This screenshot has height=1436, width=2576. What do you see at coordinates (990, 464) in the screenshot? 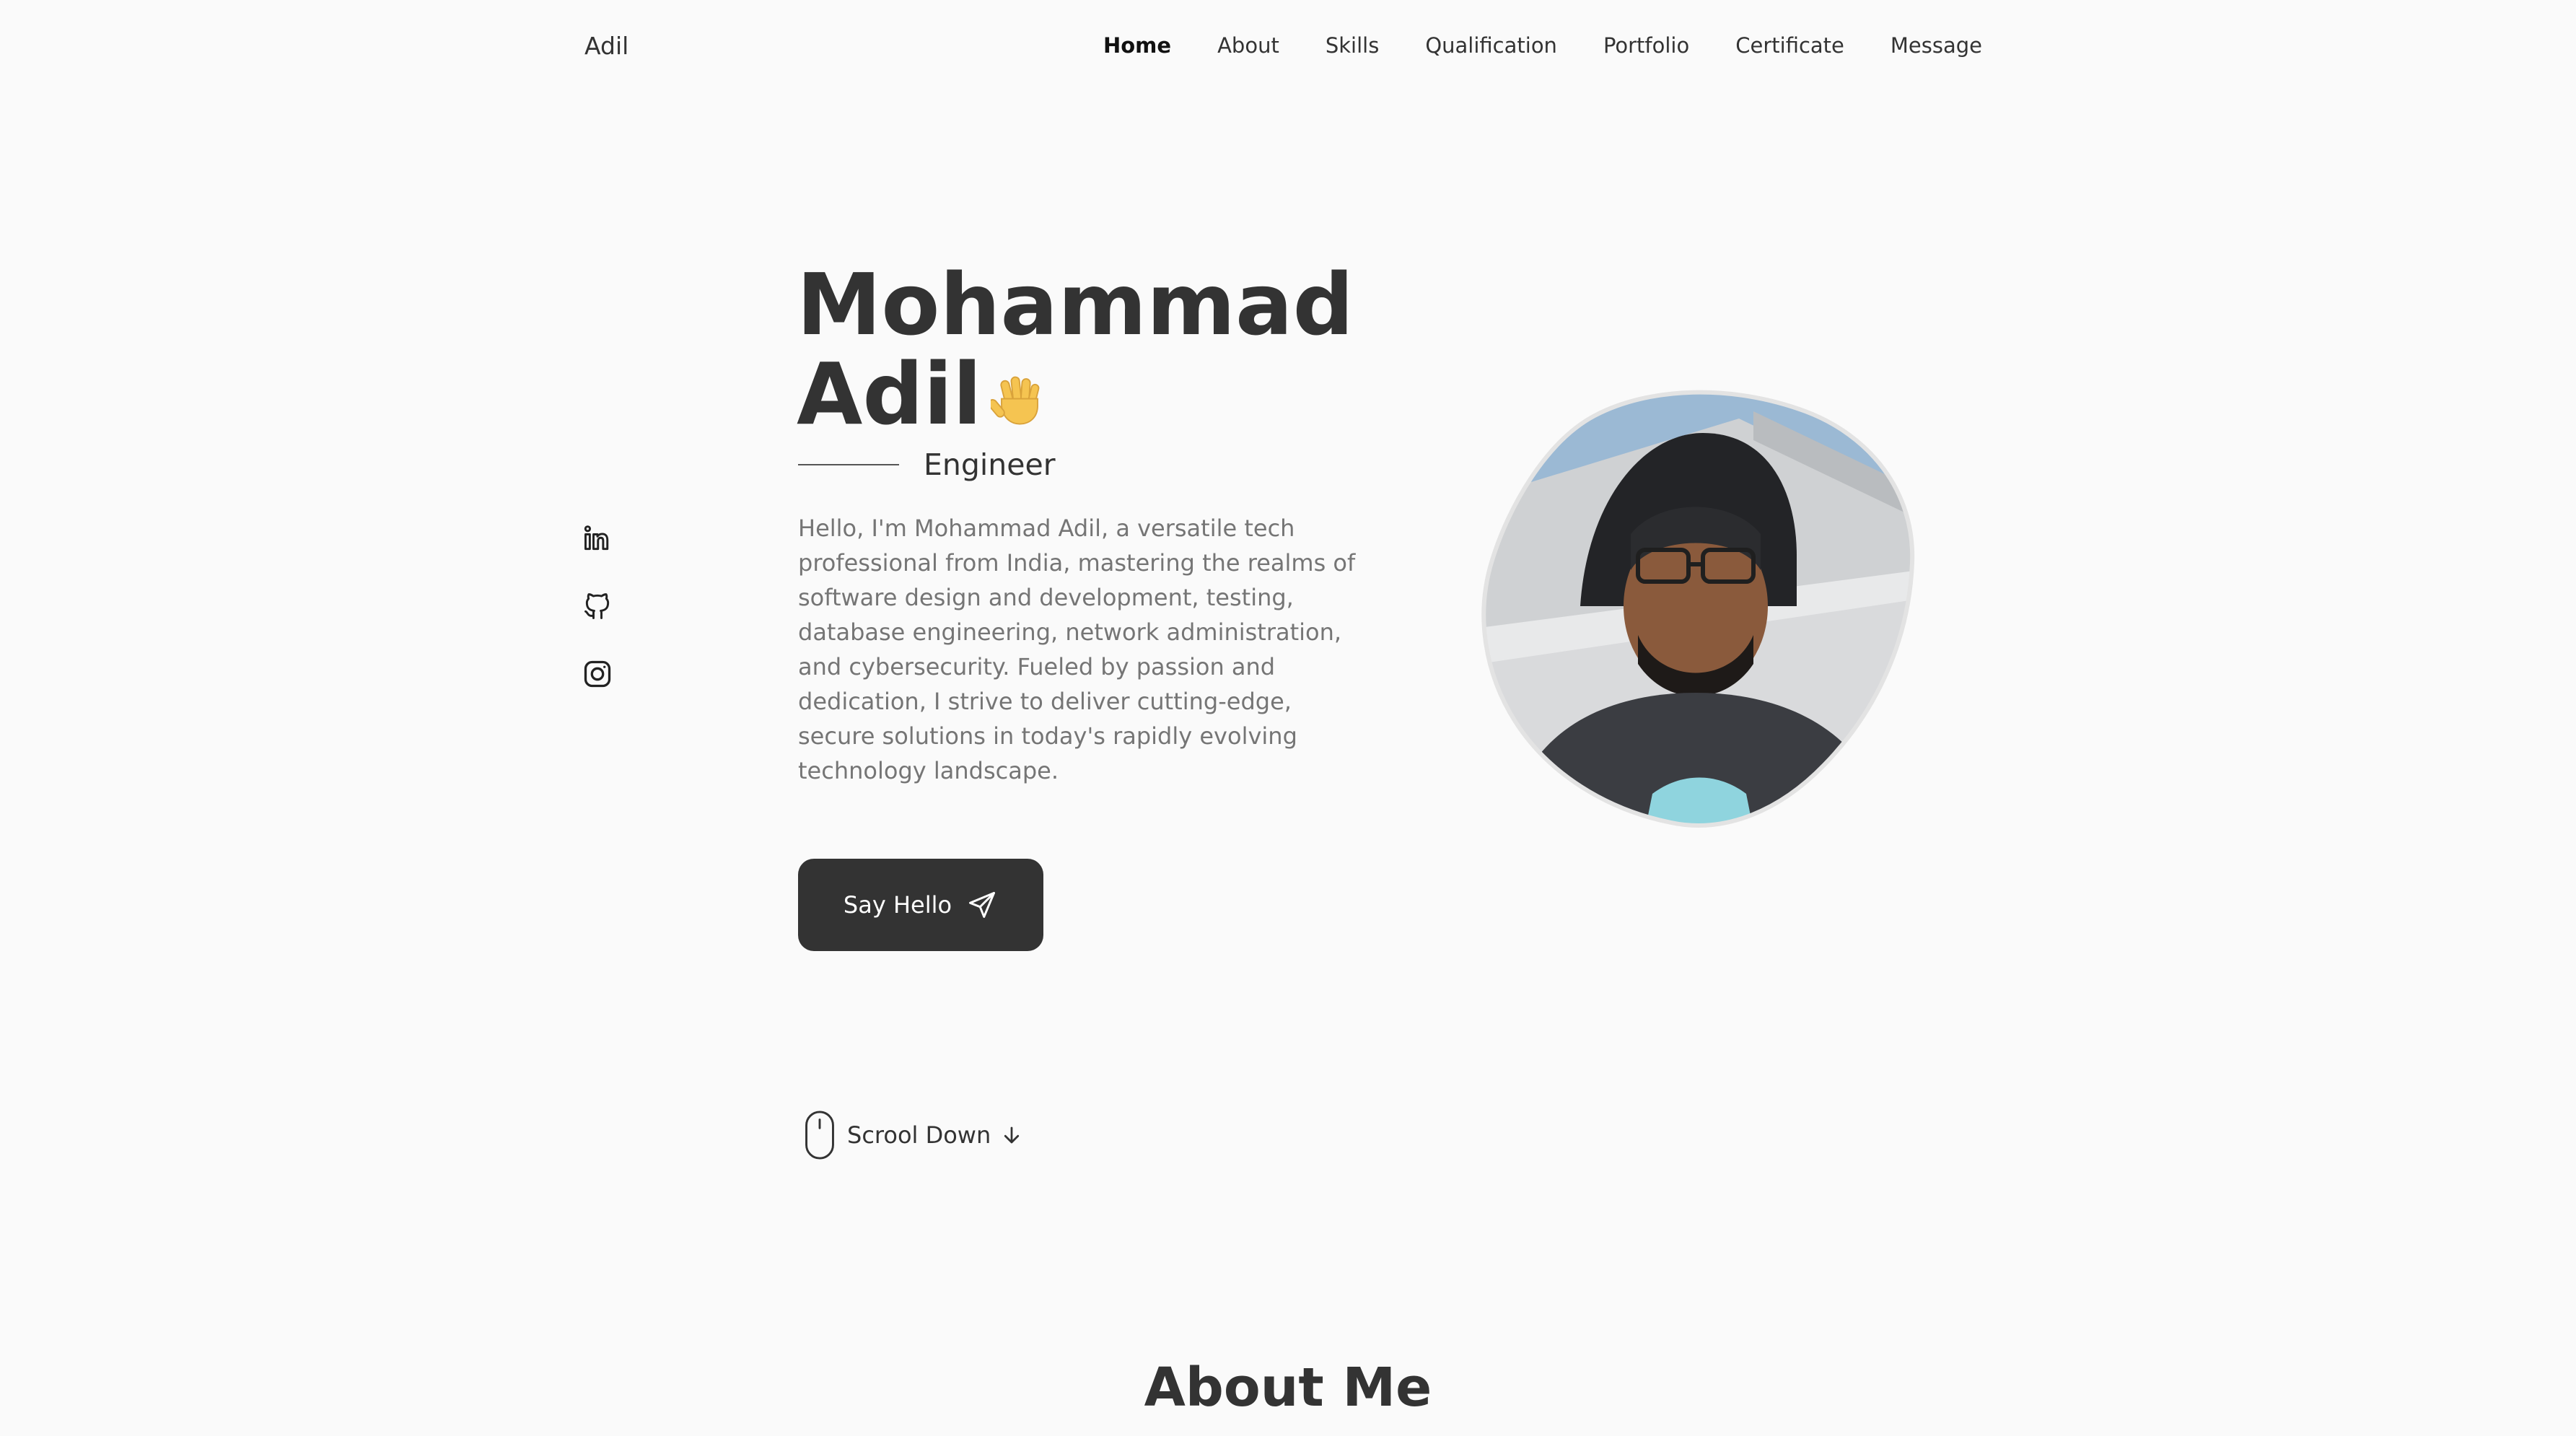
I see `hero-subtitle: Engineer` at bounding box center [990, 464].